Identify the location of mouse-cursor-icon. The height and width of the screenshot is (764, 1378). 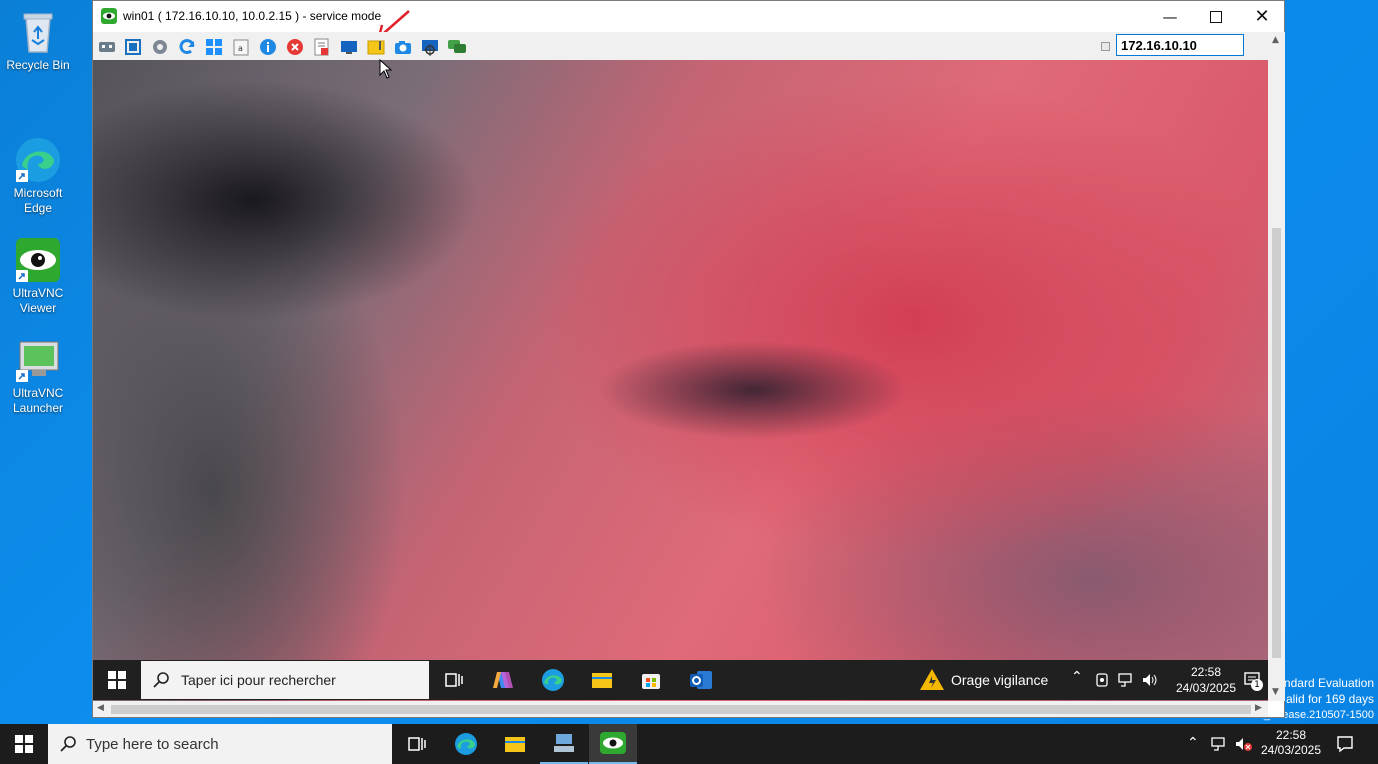
(386, 69).